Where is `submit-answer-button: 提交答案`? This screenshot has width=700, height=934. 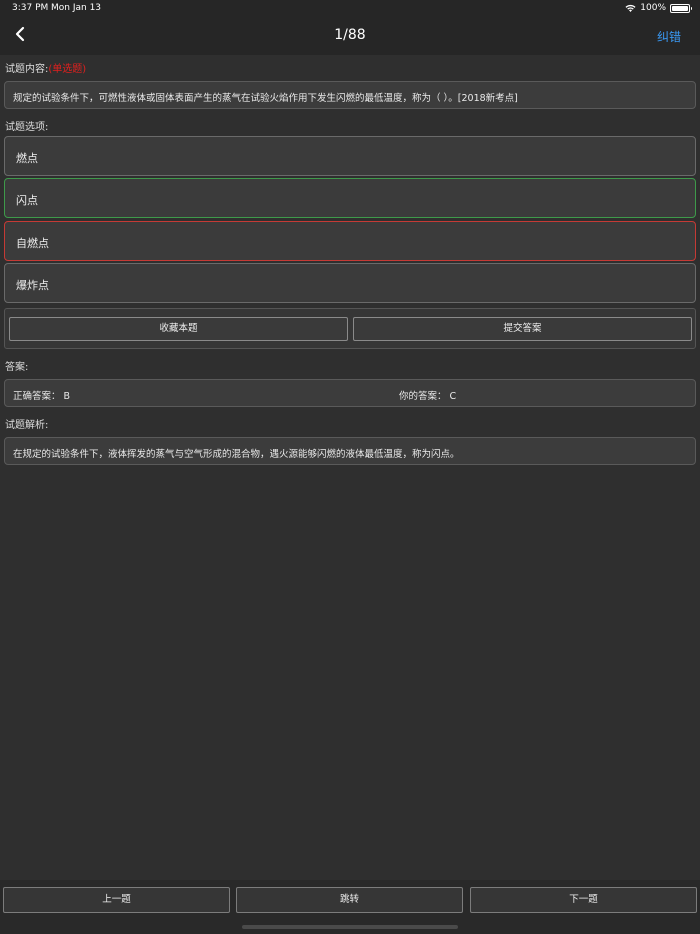
submit-answer-button: 提交答案 is located at coordinates (522, 329).